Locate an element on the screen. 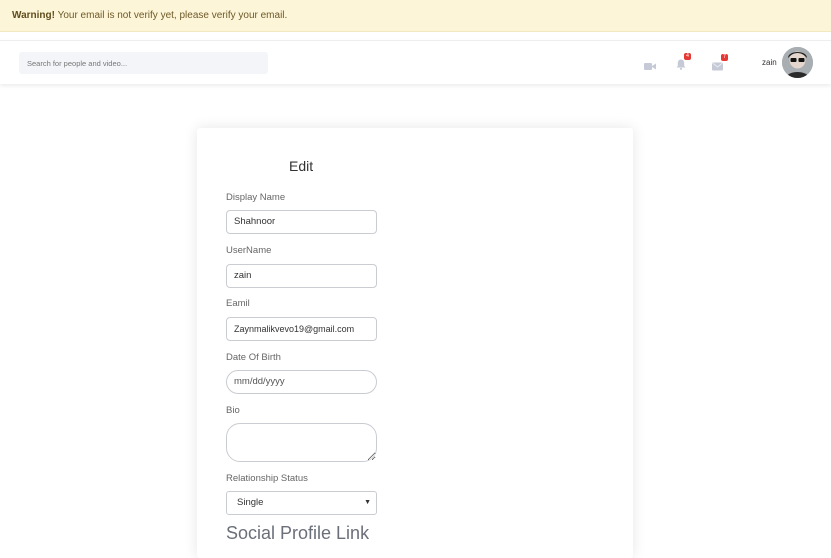 Image resolution: width=831 pixels, height=558 pixels. current-username: zain is located at coordinates (769, 62).